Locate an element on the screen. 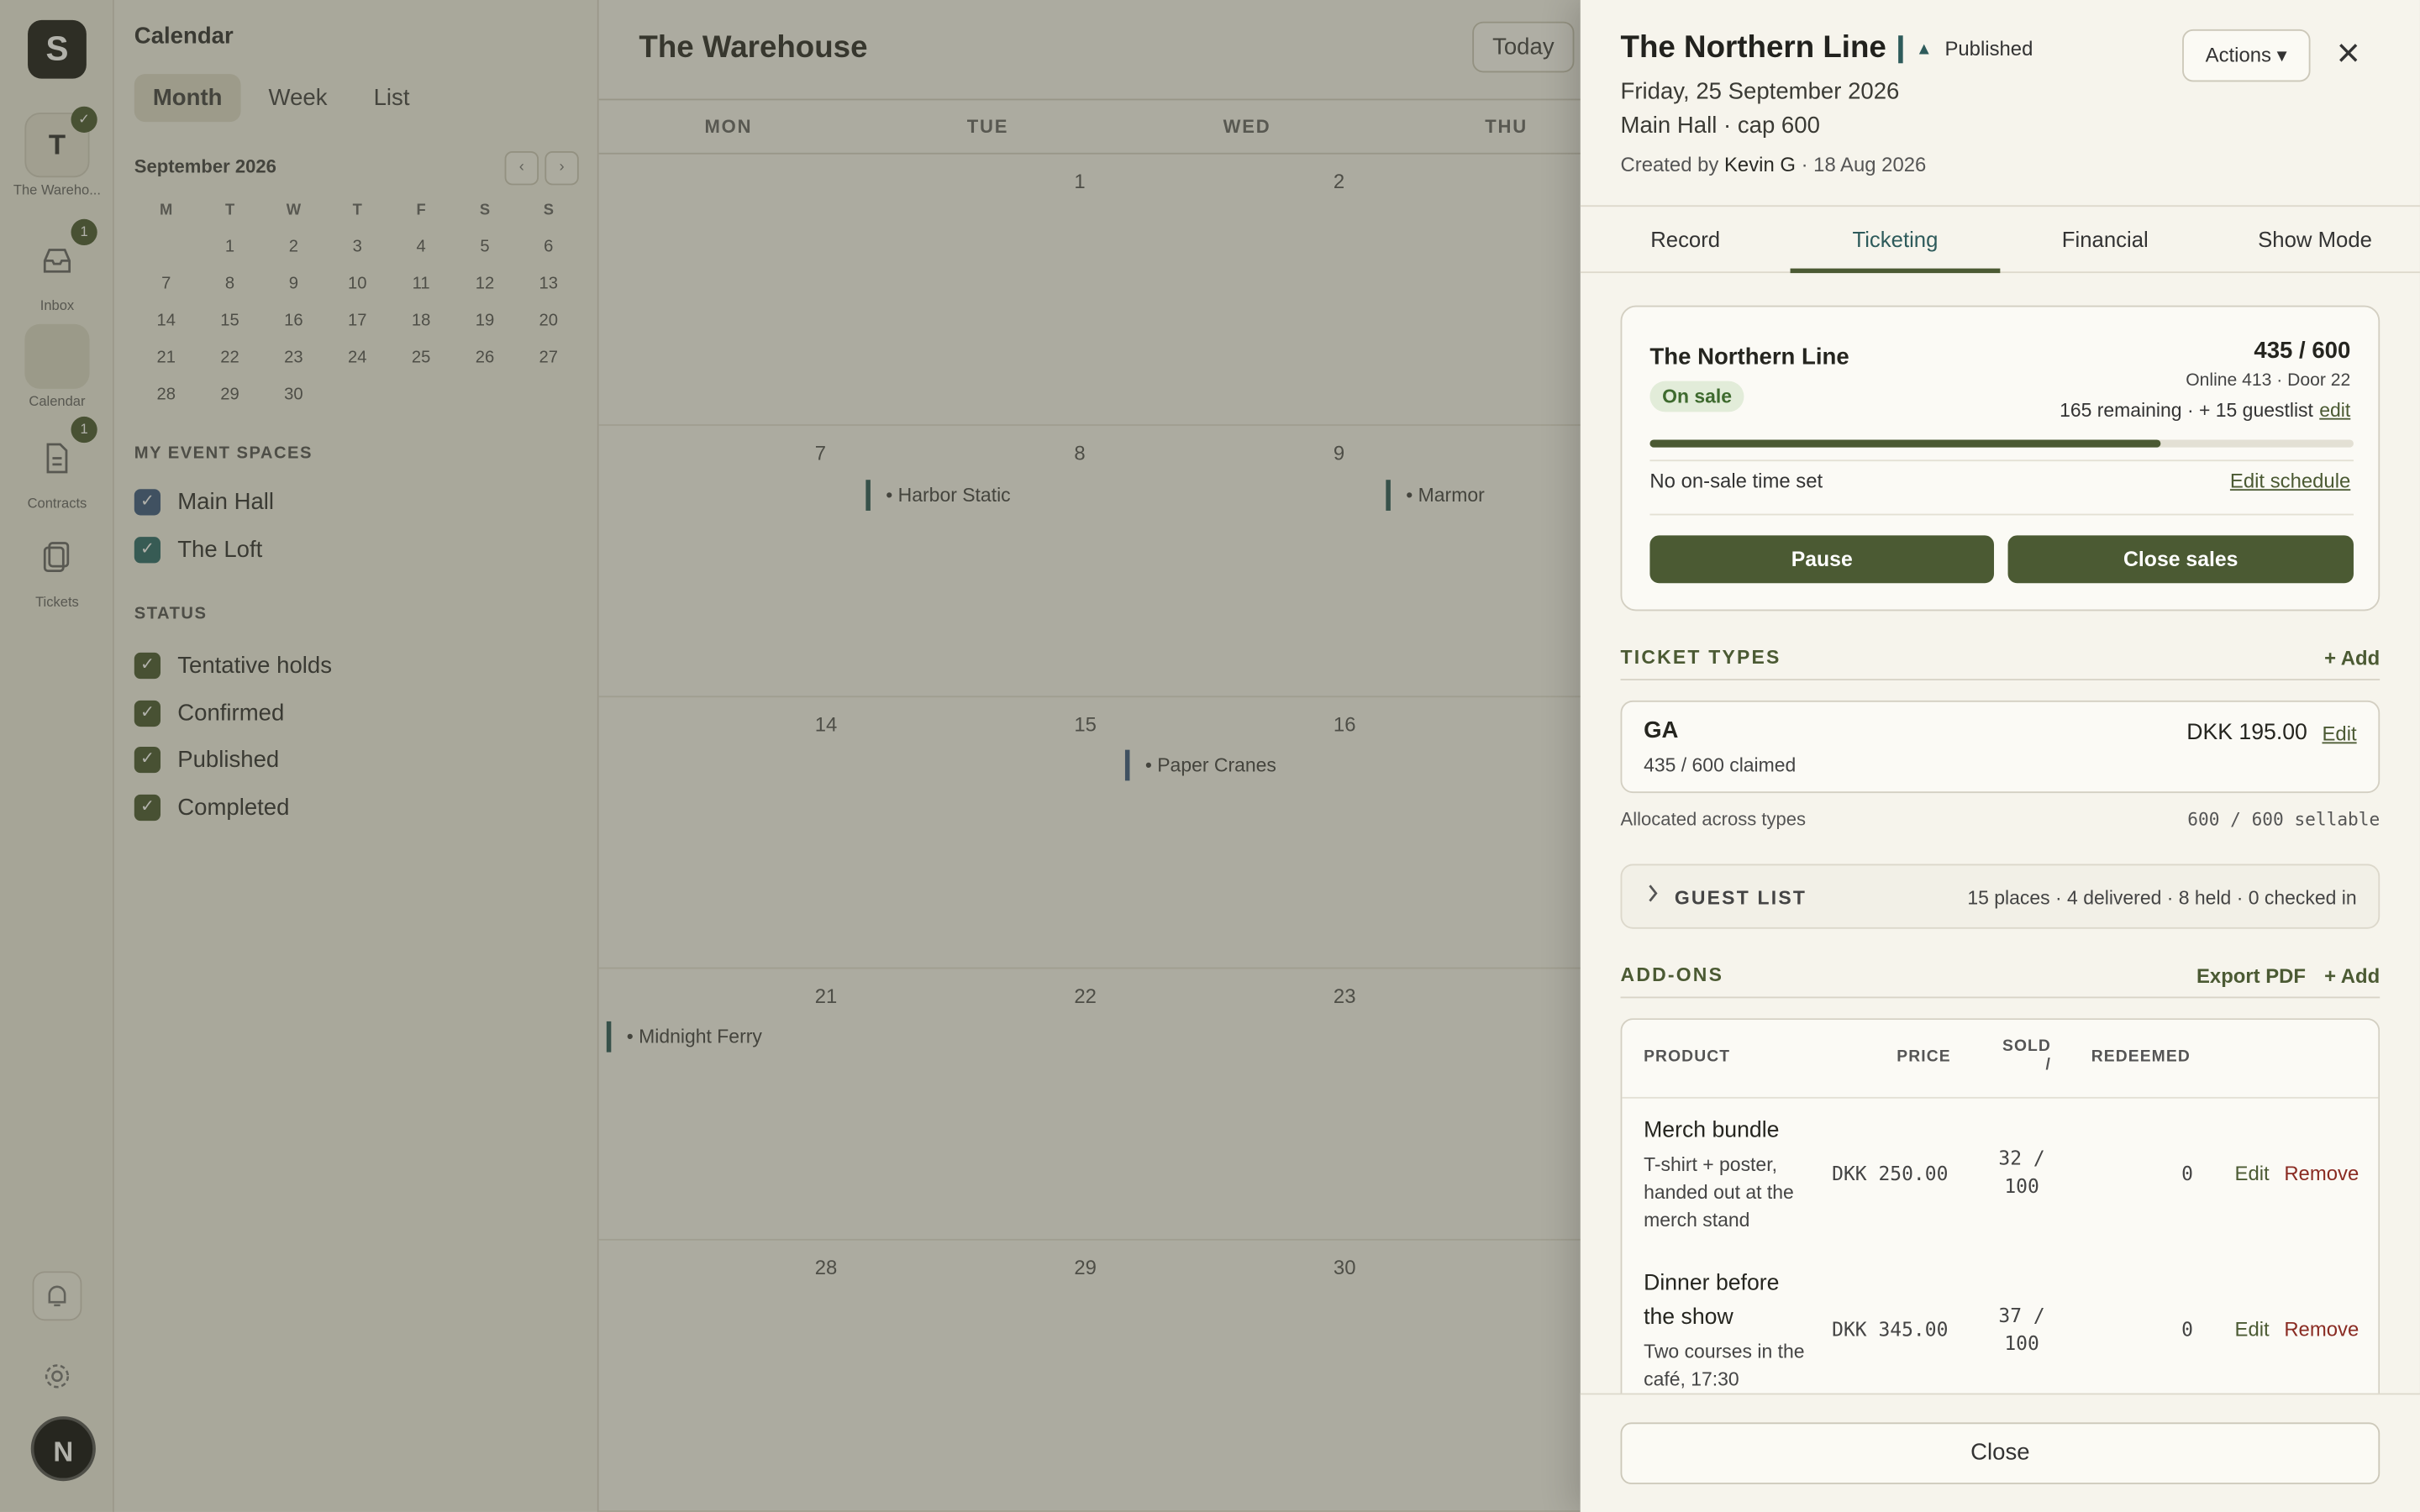 Image resolution: width=2420 pixels, height=1512 pixels. active-tab-indicator is located at coordinates (1895, 271).